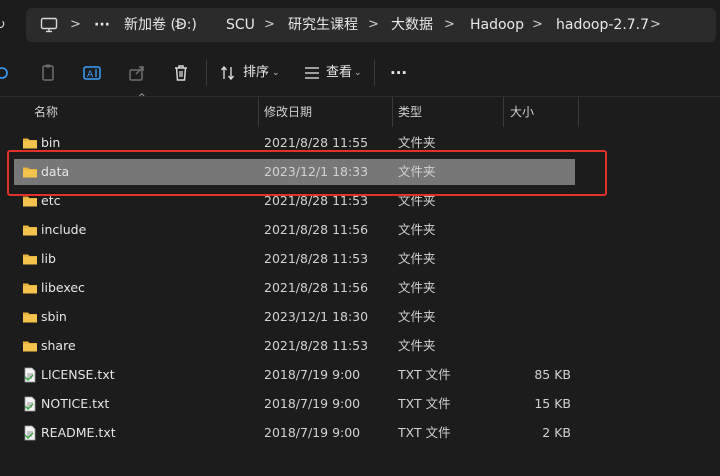 Image resolution: width=720 pixels, height=476 pixels. Describe the element at coordinates (412, 25) in the screenshot. I see `breadcrumb-big-data: 大数据` at that location.